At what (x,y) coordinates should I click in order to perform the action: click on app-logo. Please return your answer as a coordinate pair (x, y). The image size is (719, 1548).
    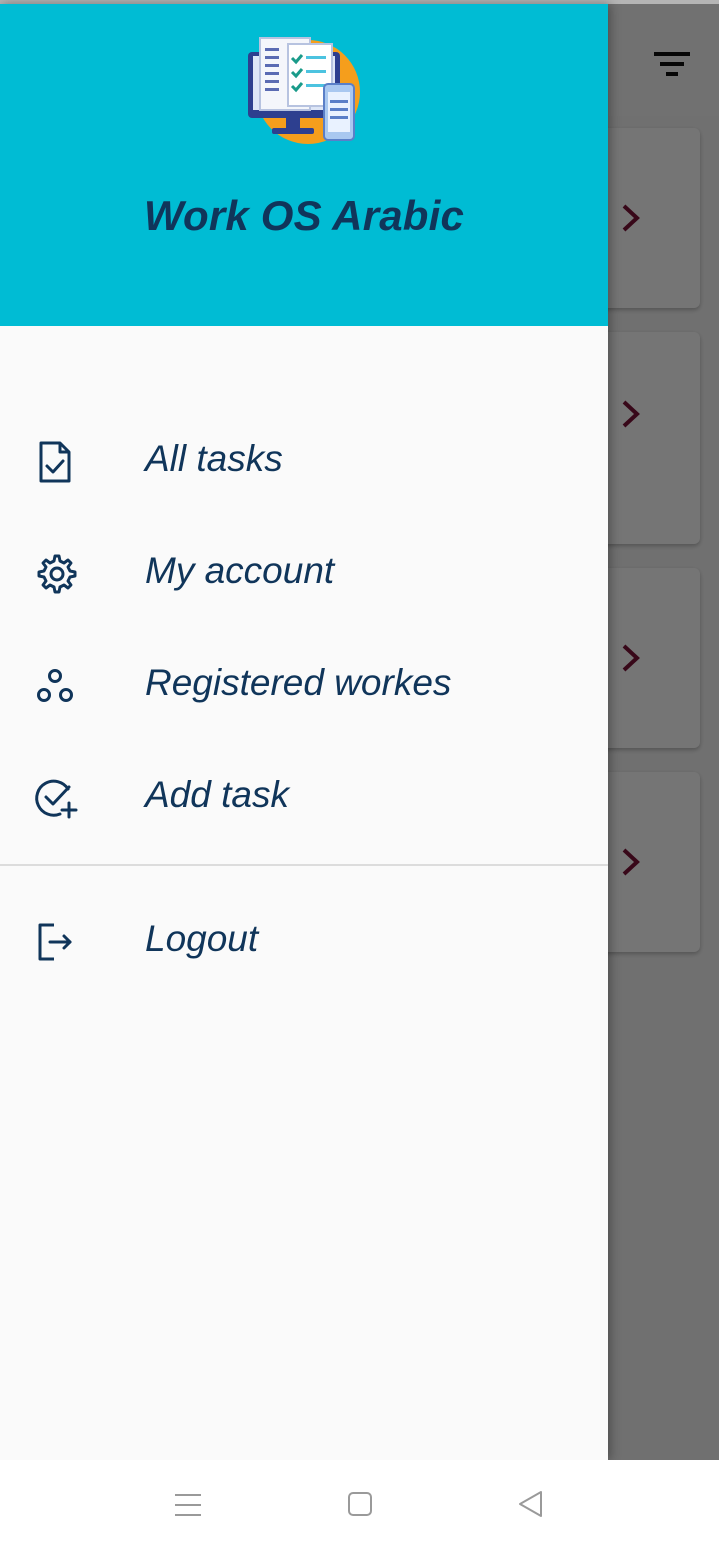
    Looking at the image, I should click on (304, 90).